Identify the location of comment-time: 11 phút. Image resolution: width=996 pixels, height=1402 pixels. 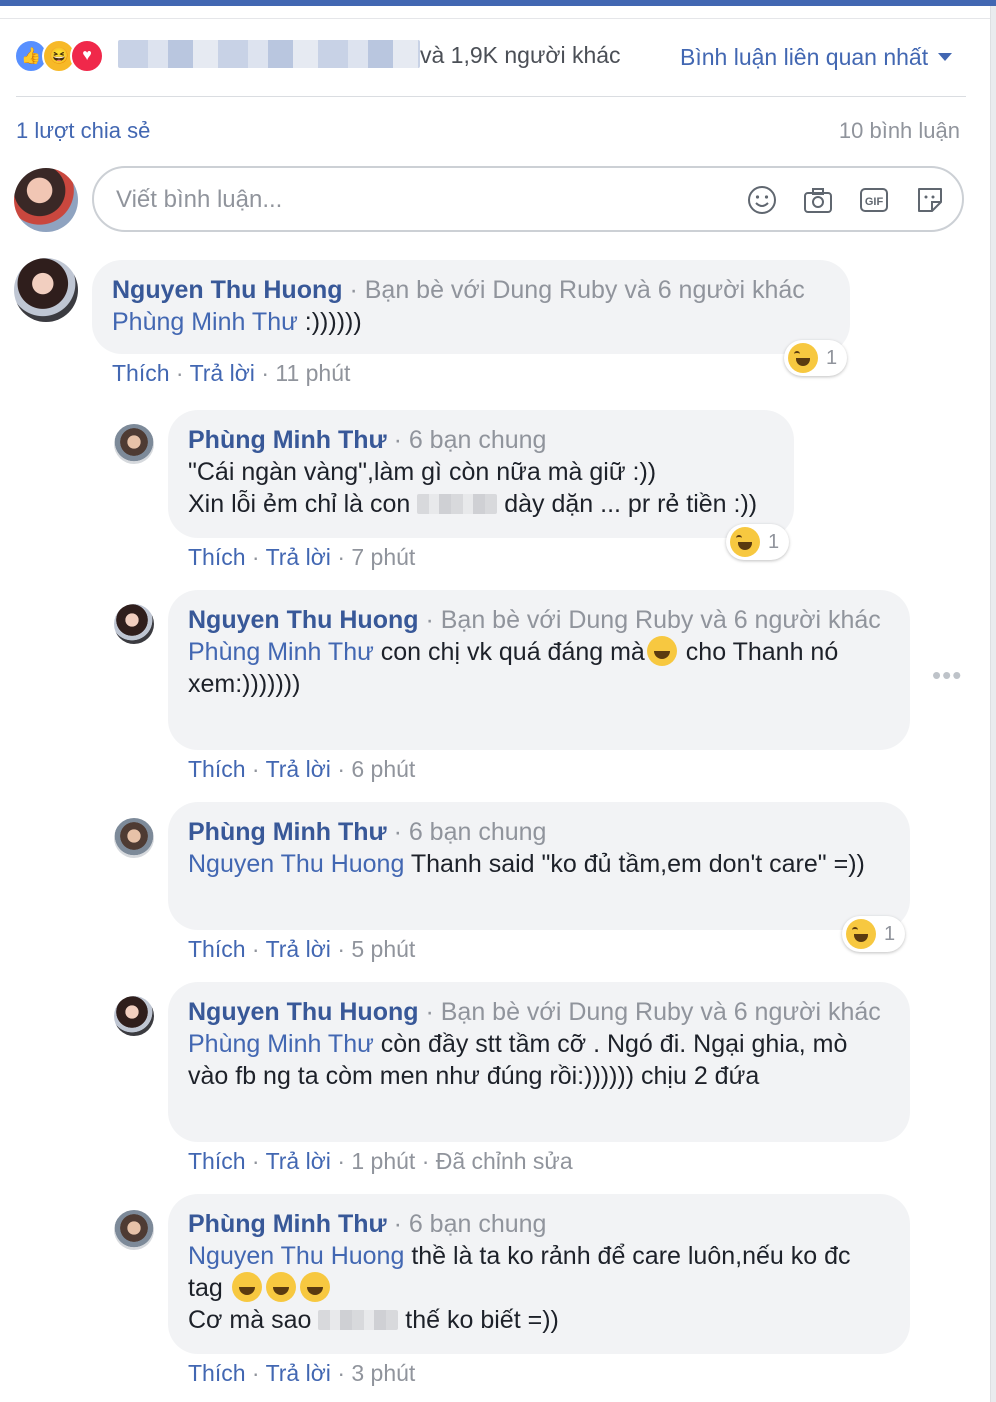
(312, 373).